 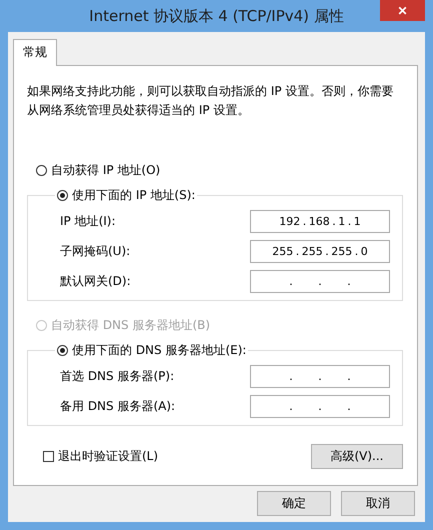 What do you see at coordinates (98, 170) in the screenshot?
I see `radio-option: 自动获得 IP 地址(O)` at bounding box center [98, 170].